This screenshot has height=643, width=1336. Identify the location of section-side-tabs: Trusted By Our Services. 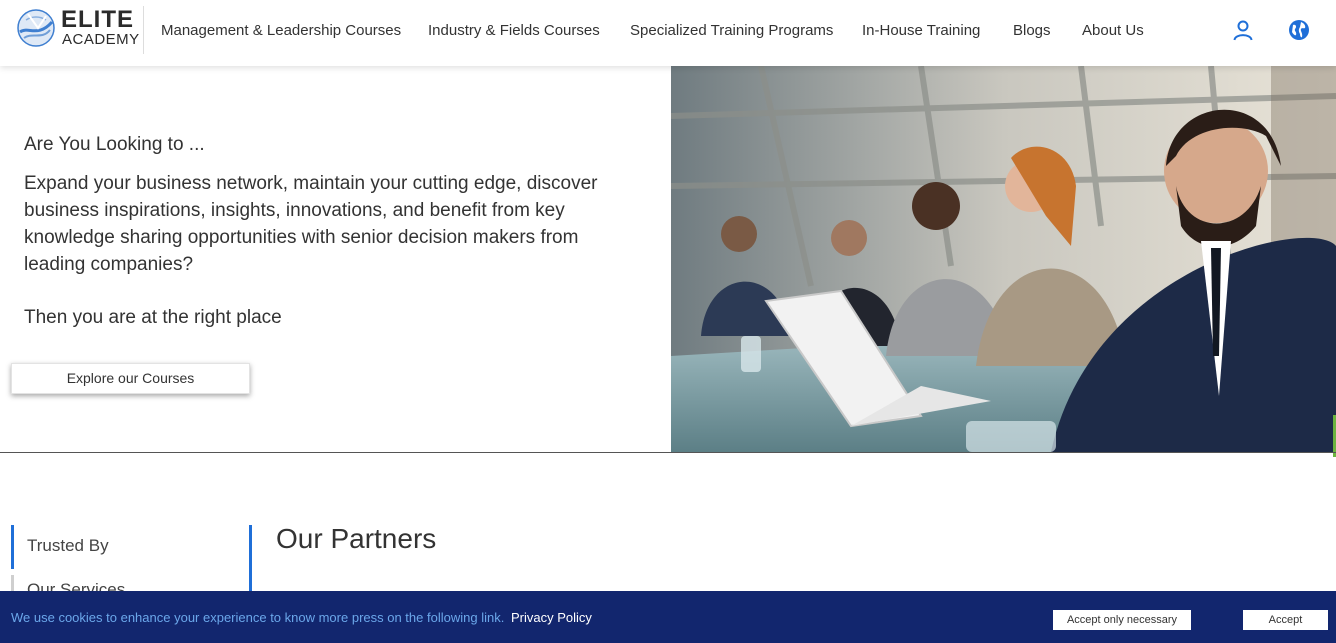
(126, 562).